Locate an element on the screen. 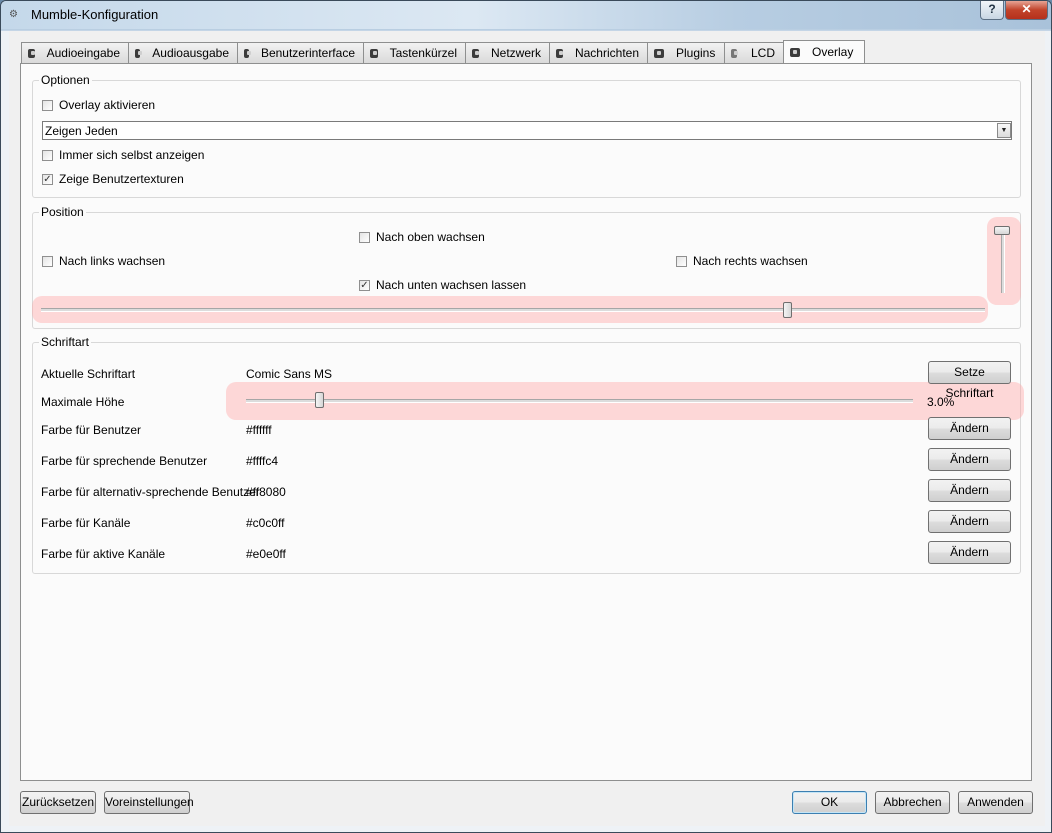  change-color-alt-talking-button: Ändern is located at coordinates (969, 490).